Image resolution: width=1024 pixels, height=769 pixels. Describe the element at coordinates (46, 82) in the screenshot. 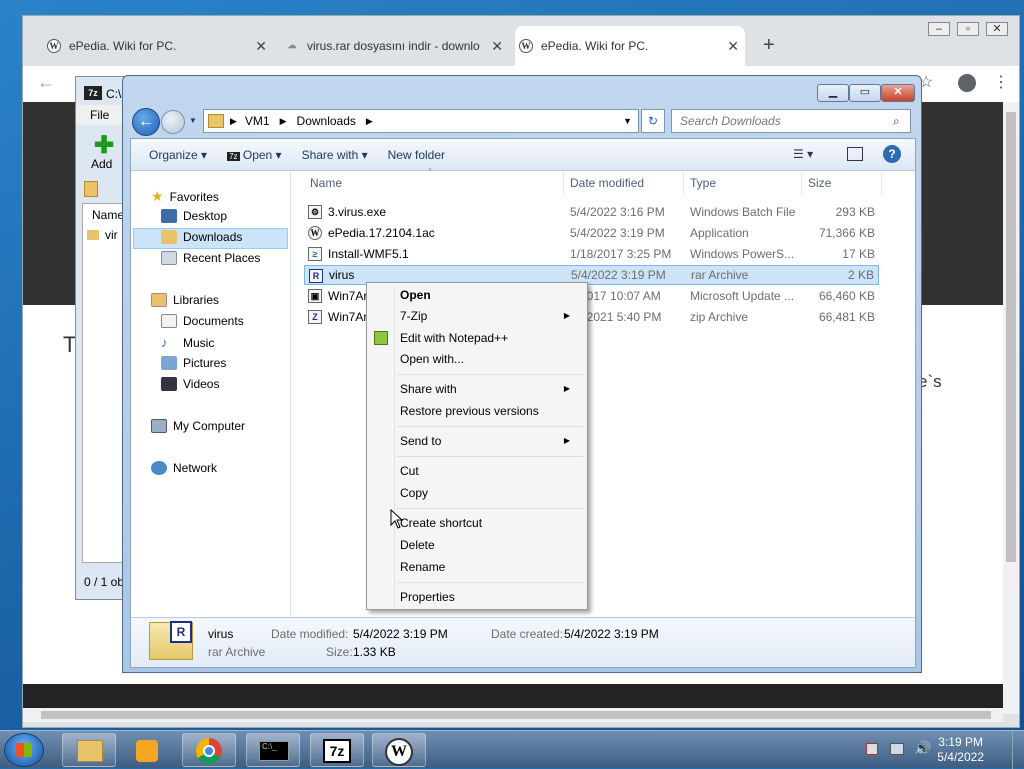

I see `back-icon: ←` at that location.